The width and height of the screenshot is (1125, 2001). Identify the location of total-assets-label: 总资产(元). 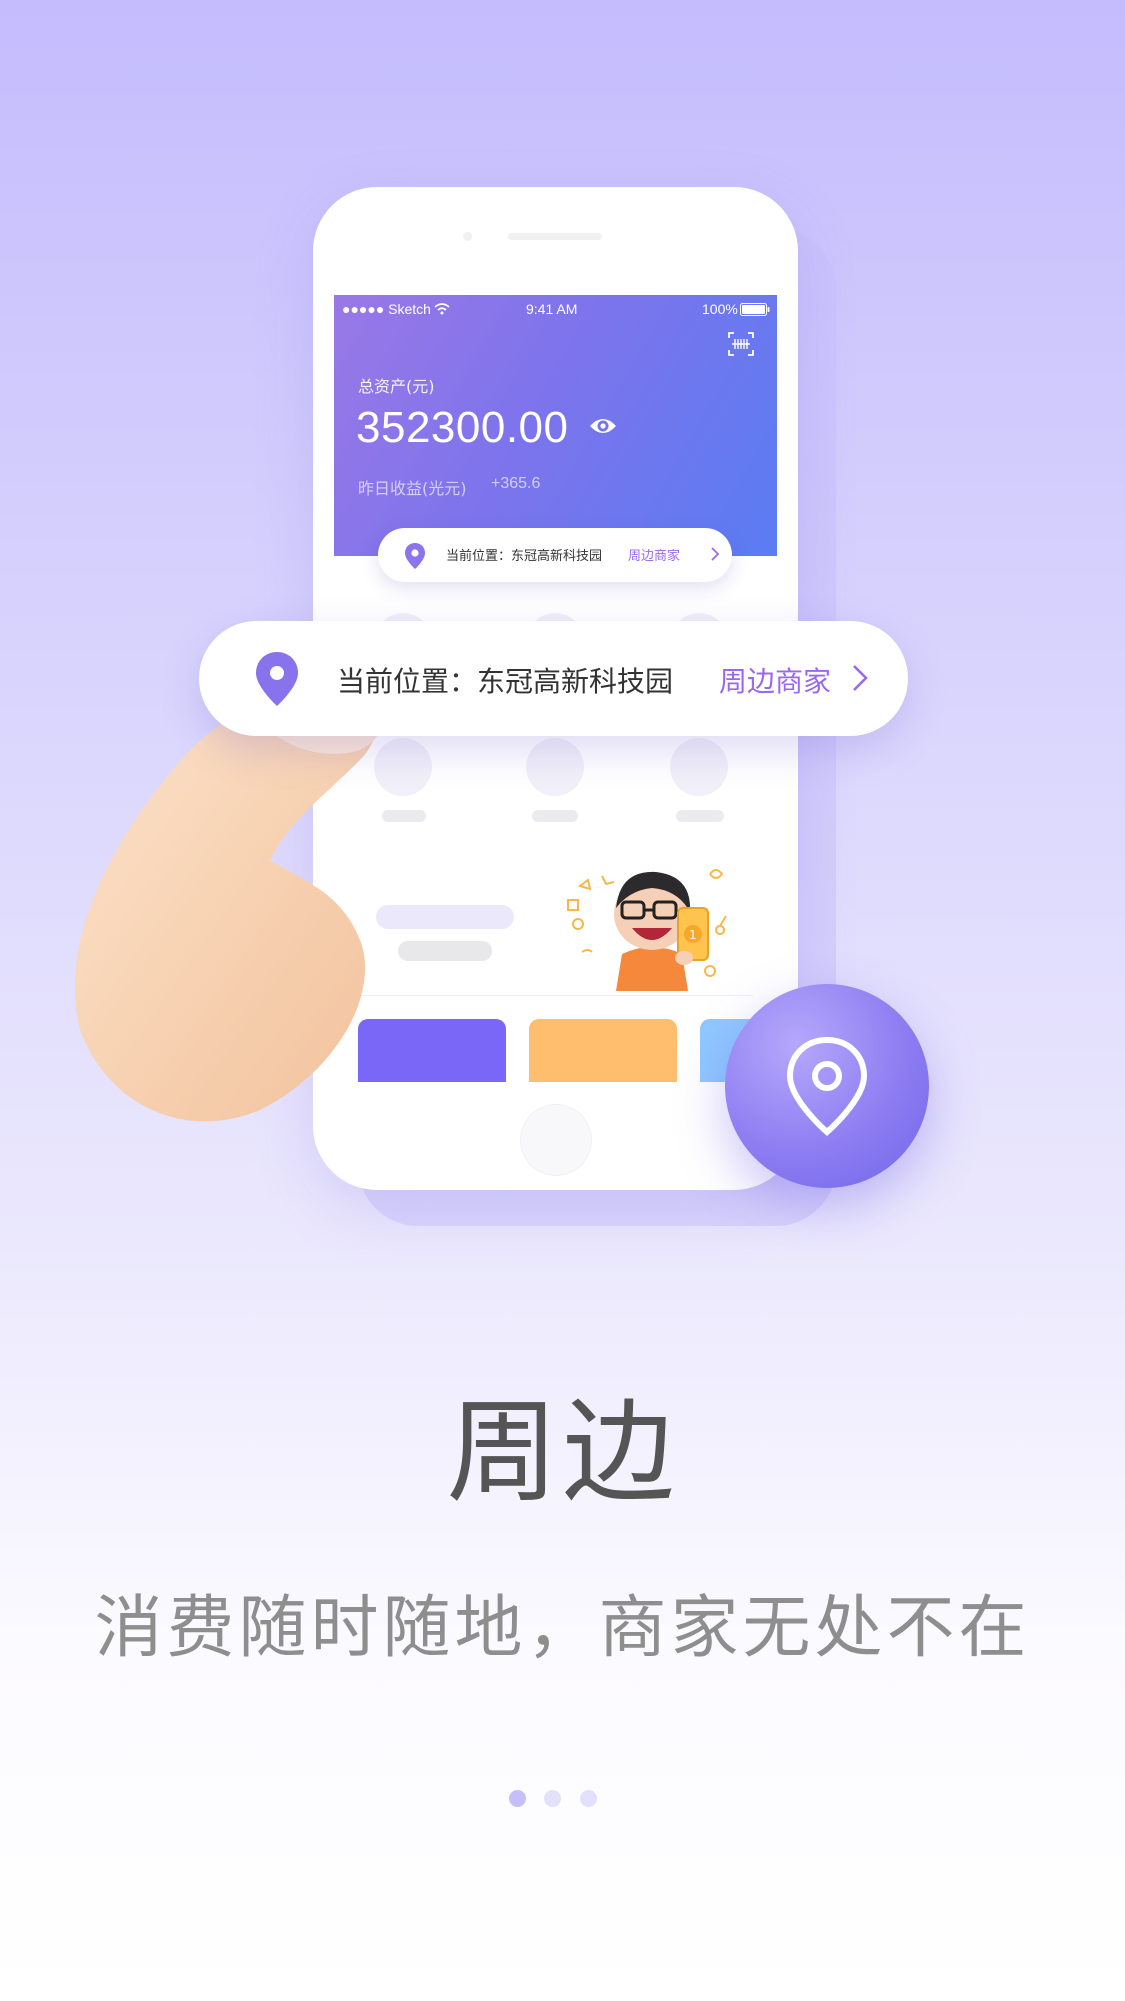
(396, 386).